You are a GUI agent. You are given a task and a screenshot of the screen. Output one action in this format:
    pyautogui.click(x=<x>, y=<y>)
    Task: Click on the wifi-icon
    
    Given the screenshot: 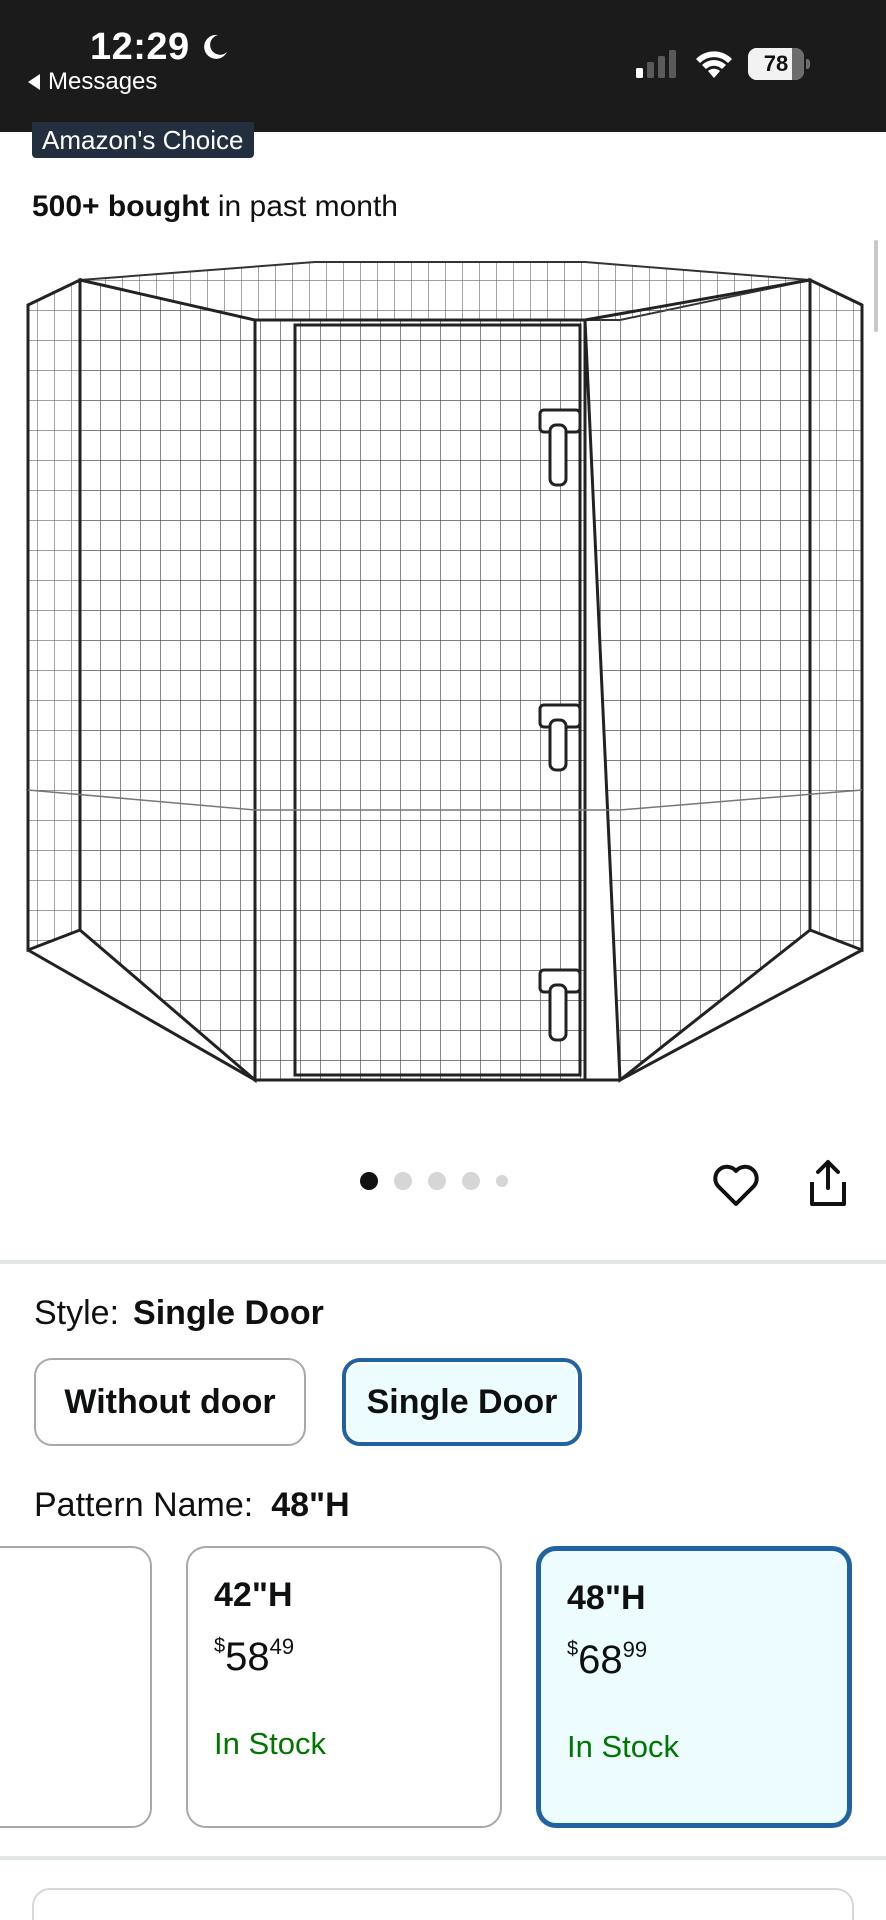 What is the action you would take?
    pyautogui.click(x=714, y=64)
    